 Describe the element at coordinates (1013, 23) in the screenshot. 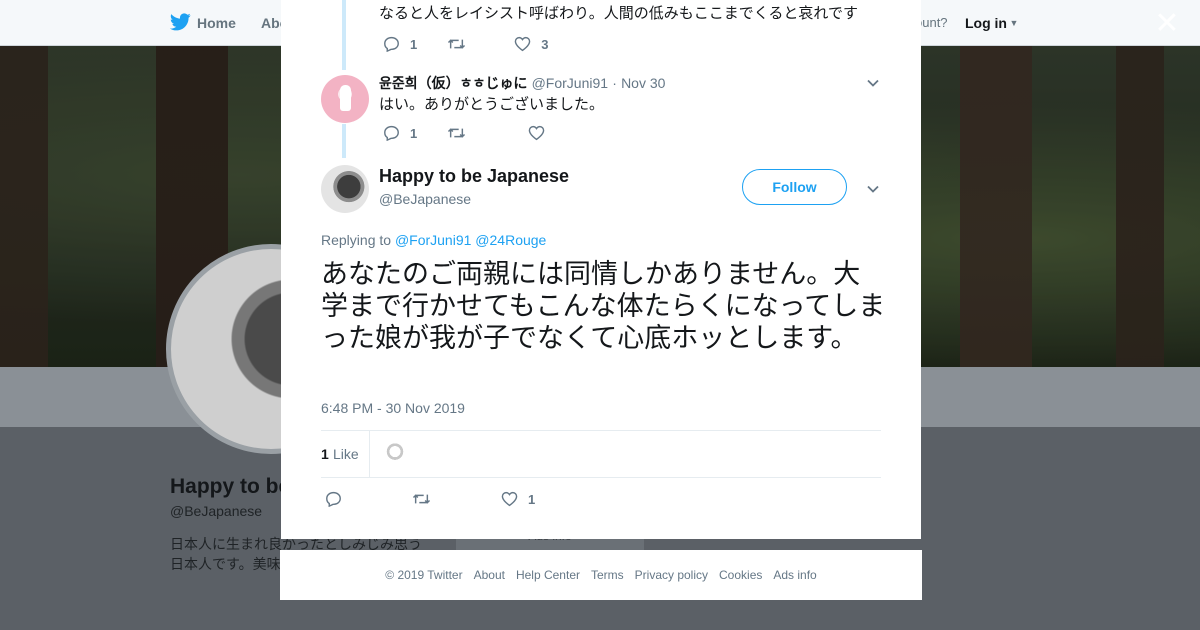

I see `caret-down-icon: ▼` at that location.